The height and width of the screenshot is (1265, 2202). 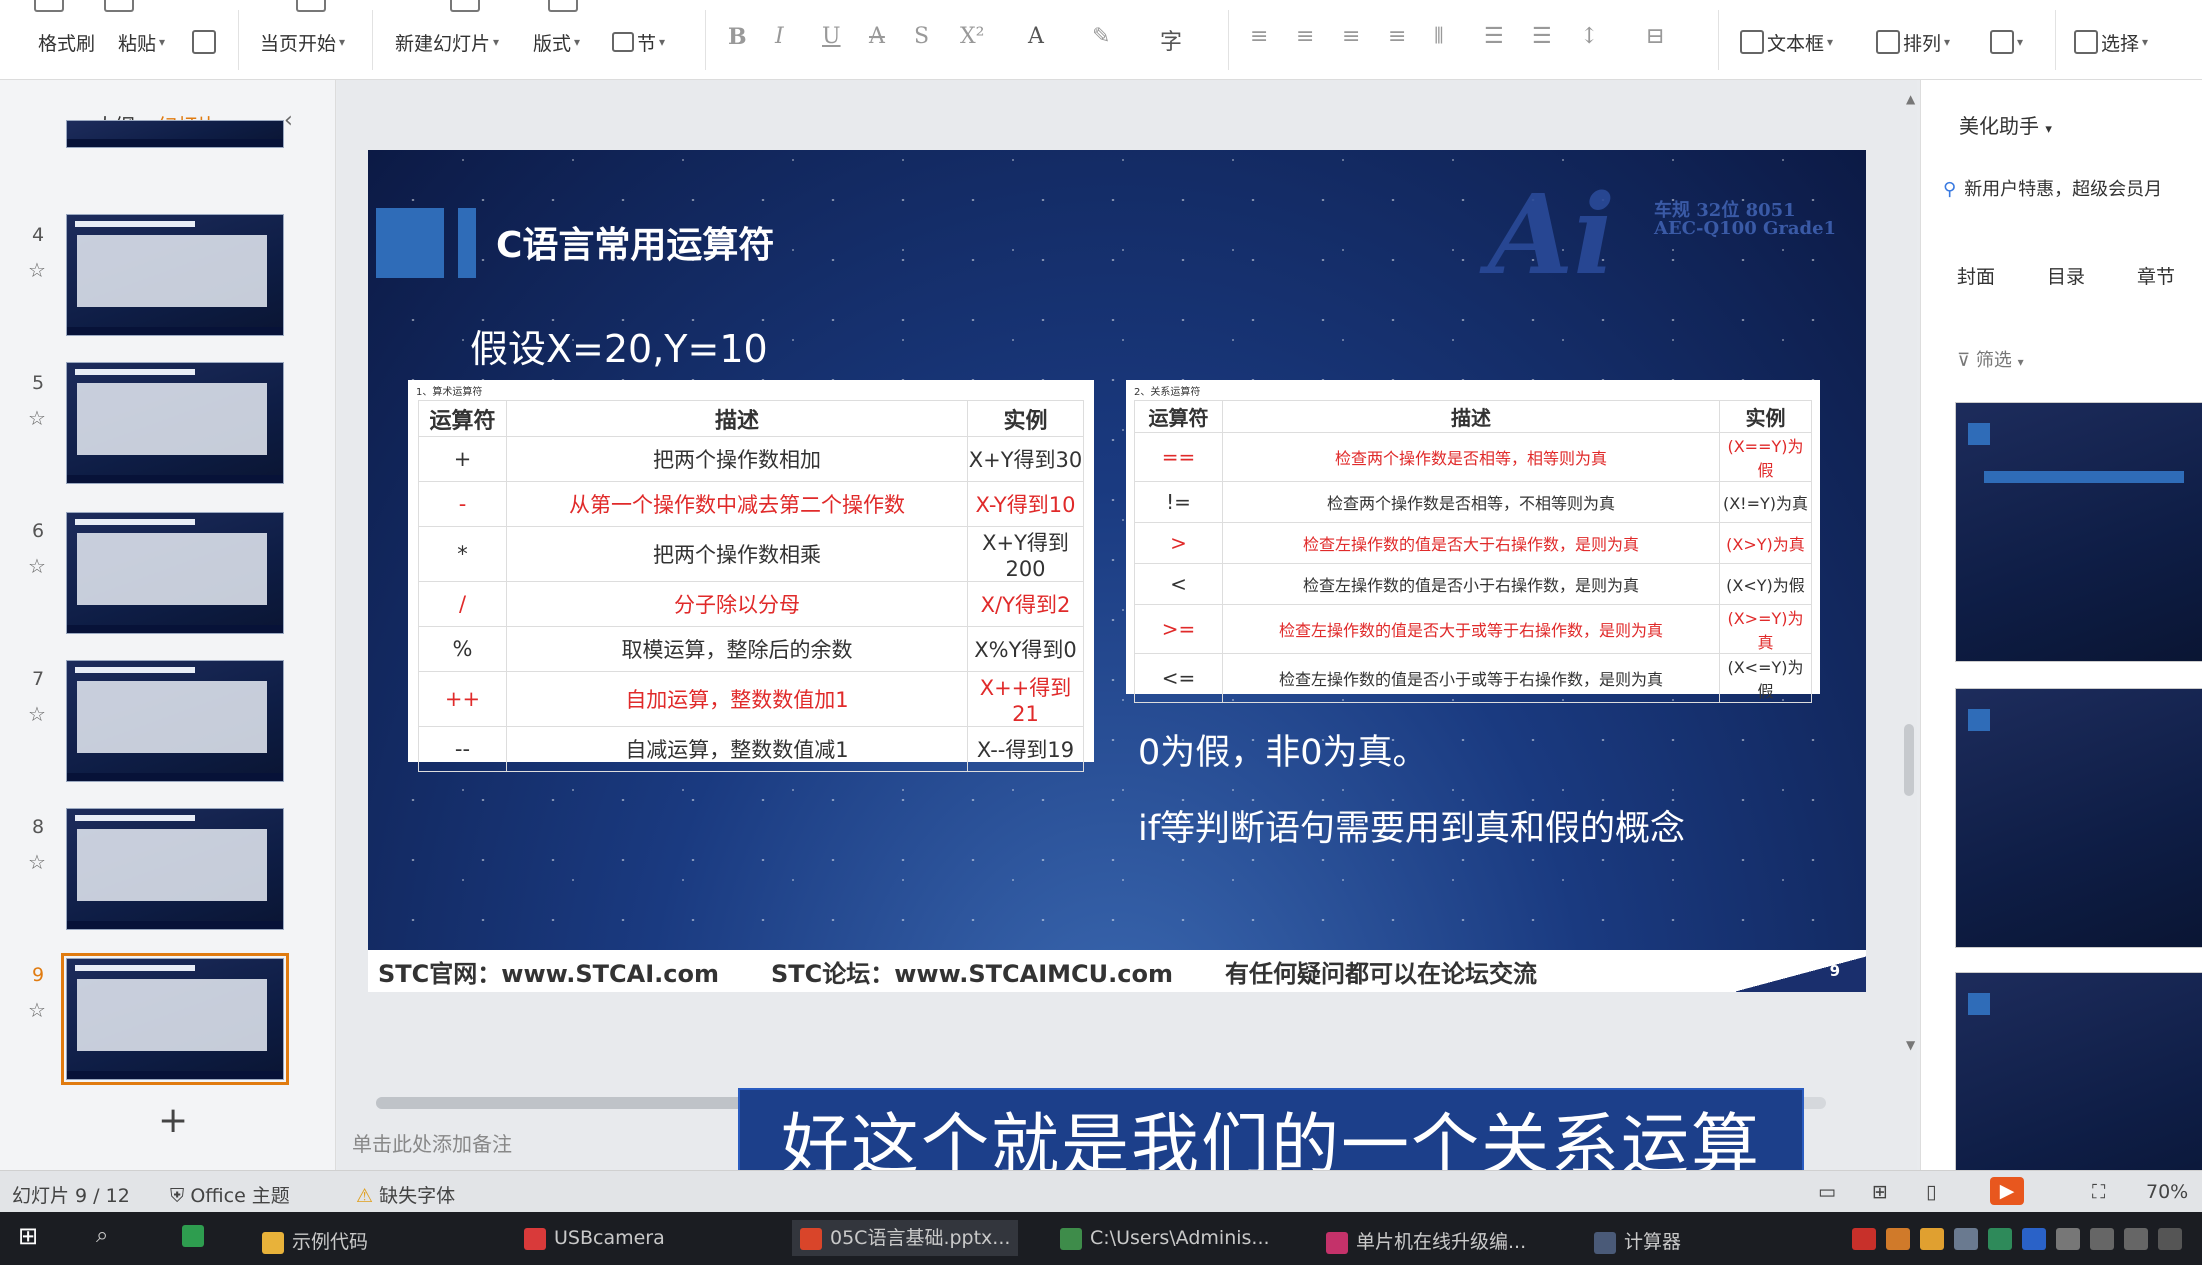 I want to click on new-slide-button: 新建幻灯片 ▾, so click(x=447, y=42).